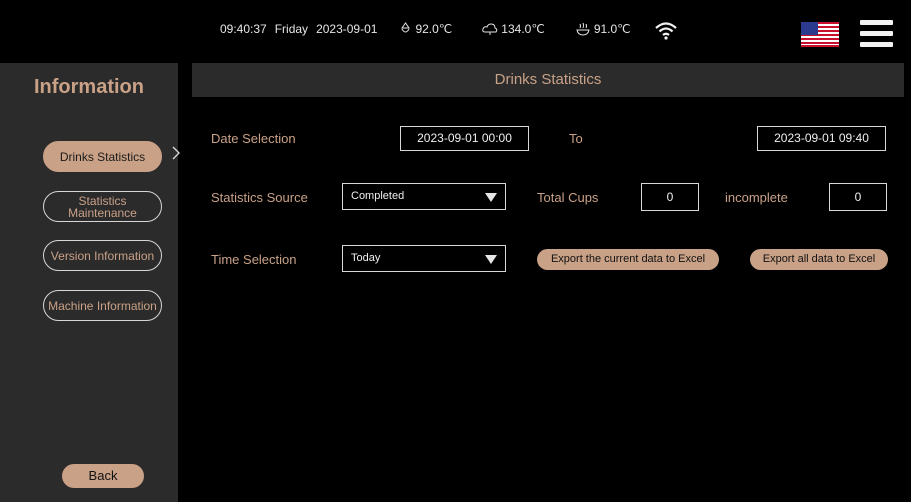 This screenshot has height=502, width=911. I want to click on weekday: Friday, so click(291, 29).